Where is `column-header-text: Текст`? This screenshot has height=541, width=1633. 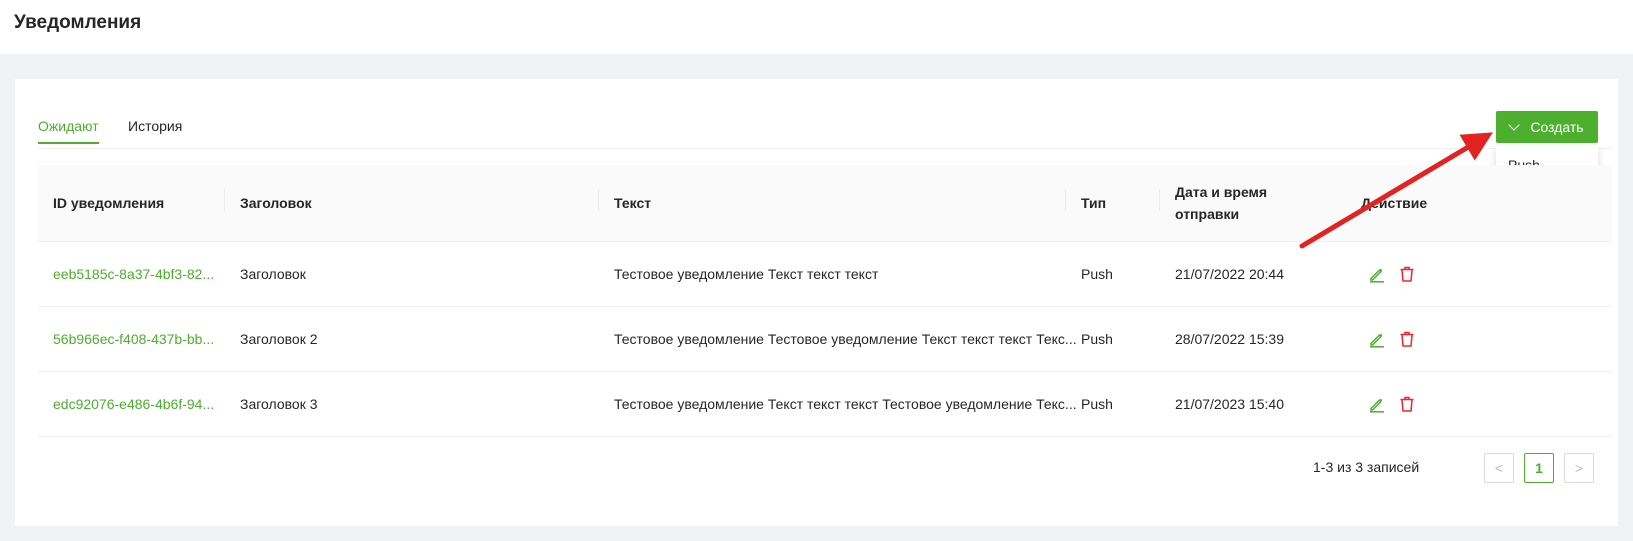 column-header-text: Текст is located at coordinates (633, 203).